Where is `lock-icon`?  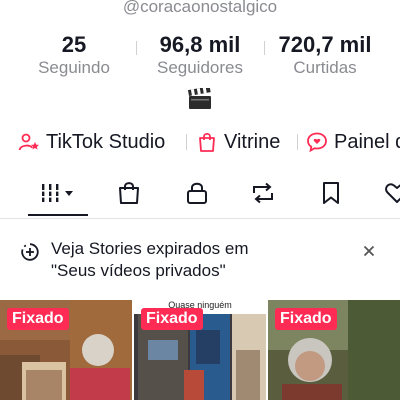 lock-icon is located at coordinates (197, 193).